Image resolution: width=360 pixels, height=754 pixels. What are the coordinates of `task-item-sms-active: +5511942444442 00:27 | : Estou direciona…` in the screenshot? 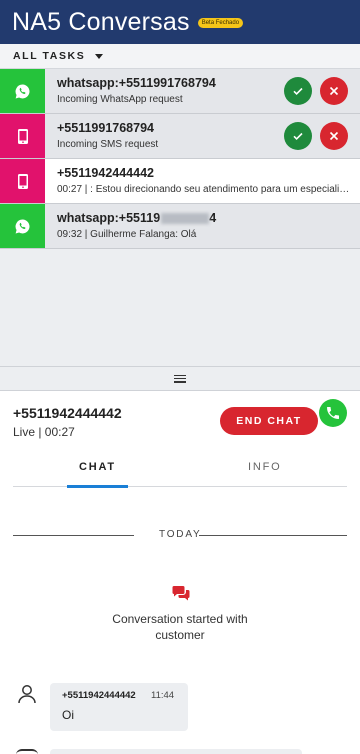 It's located at (180, 181).